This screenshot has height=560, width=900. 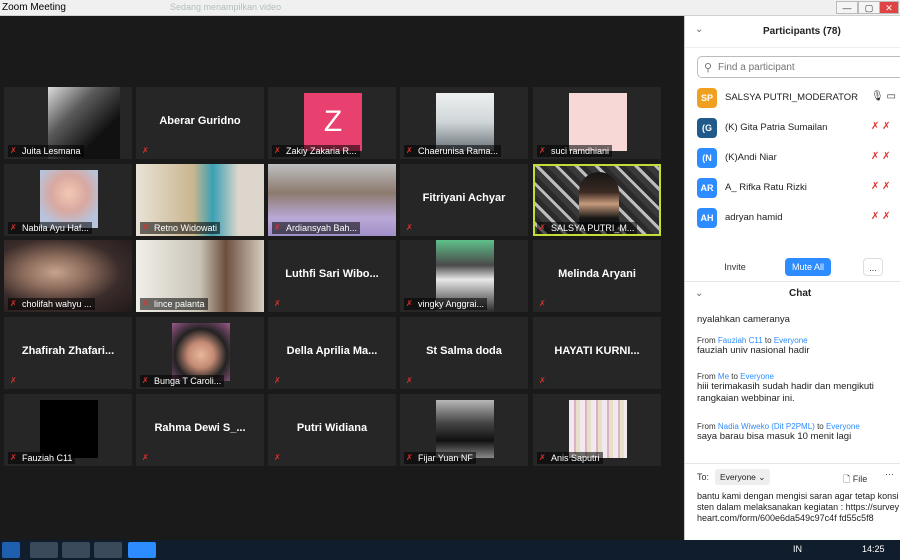 I want to click on participant-tile: Zhafirah Zhafari... ✗, so click(x=68, y=353).